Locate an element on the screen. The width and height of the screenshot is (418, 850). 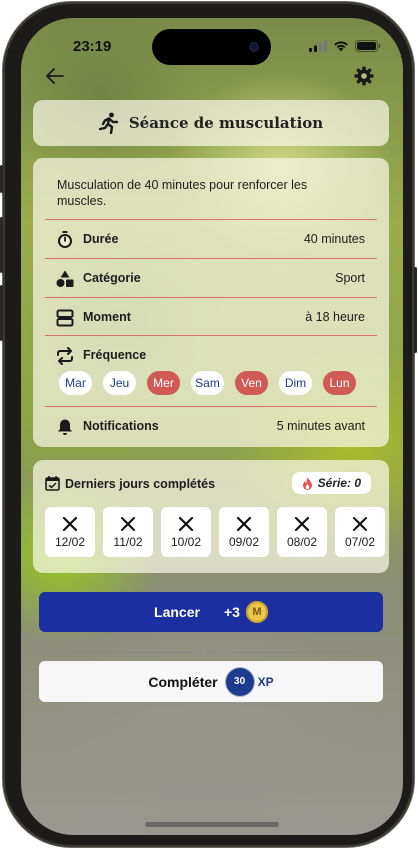
history-day-date: 07/02 is located at coordinates (360, 541).